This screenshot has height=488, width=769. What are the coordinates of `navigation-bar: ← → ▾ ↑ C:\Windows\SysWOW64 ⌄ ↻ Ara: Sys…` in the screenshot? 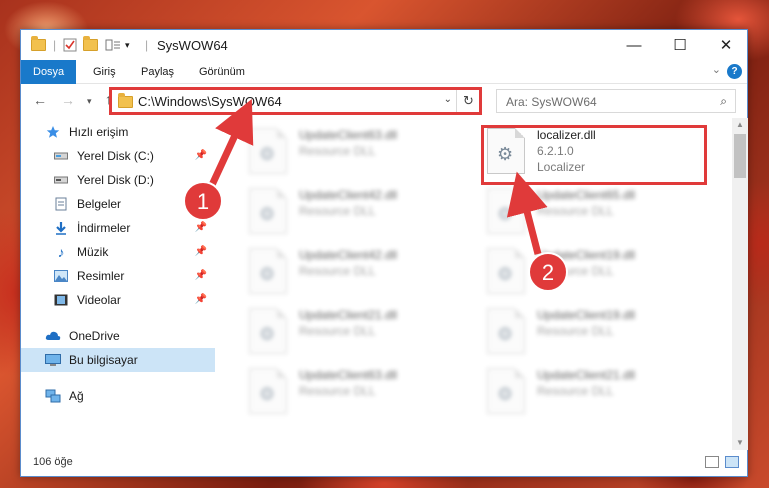 It's located at (384, 101).